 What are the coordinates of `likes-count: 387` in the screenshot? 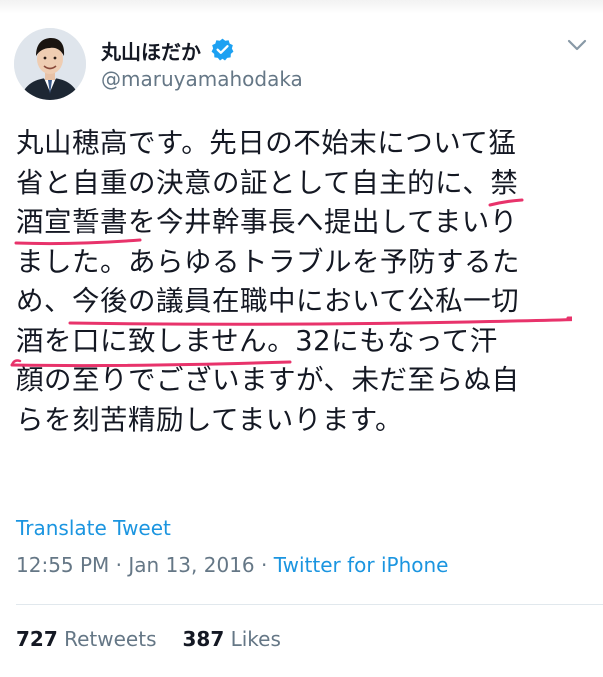 It's located at (203, 639).